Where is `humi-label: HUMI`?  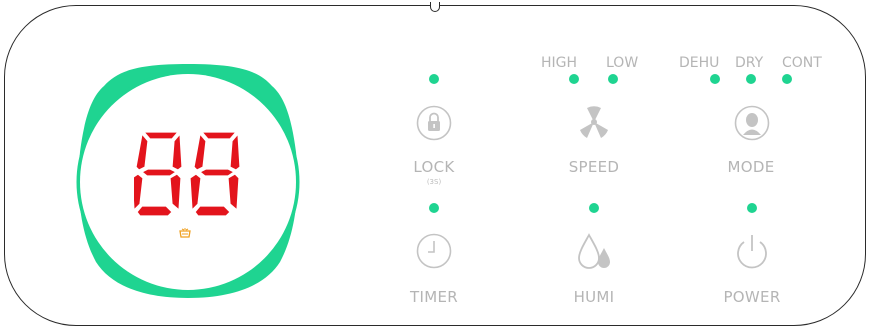
humi-label: HUMI is located at coordinates (594, 297).